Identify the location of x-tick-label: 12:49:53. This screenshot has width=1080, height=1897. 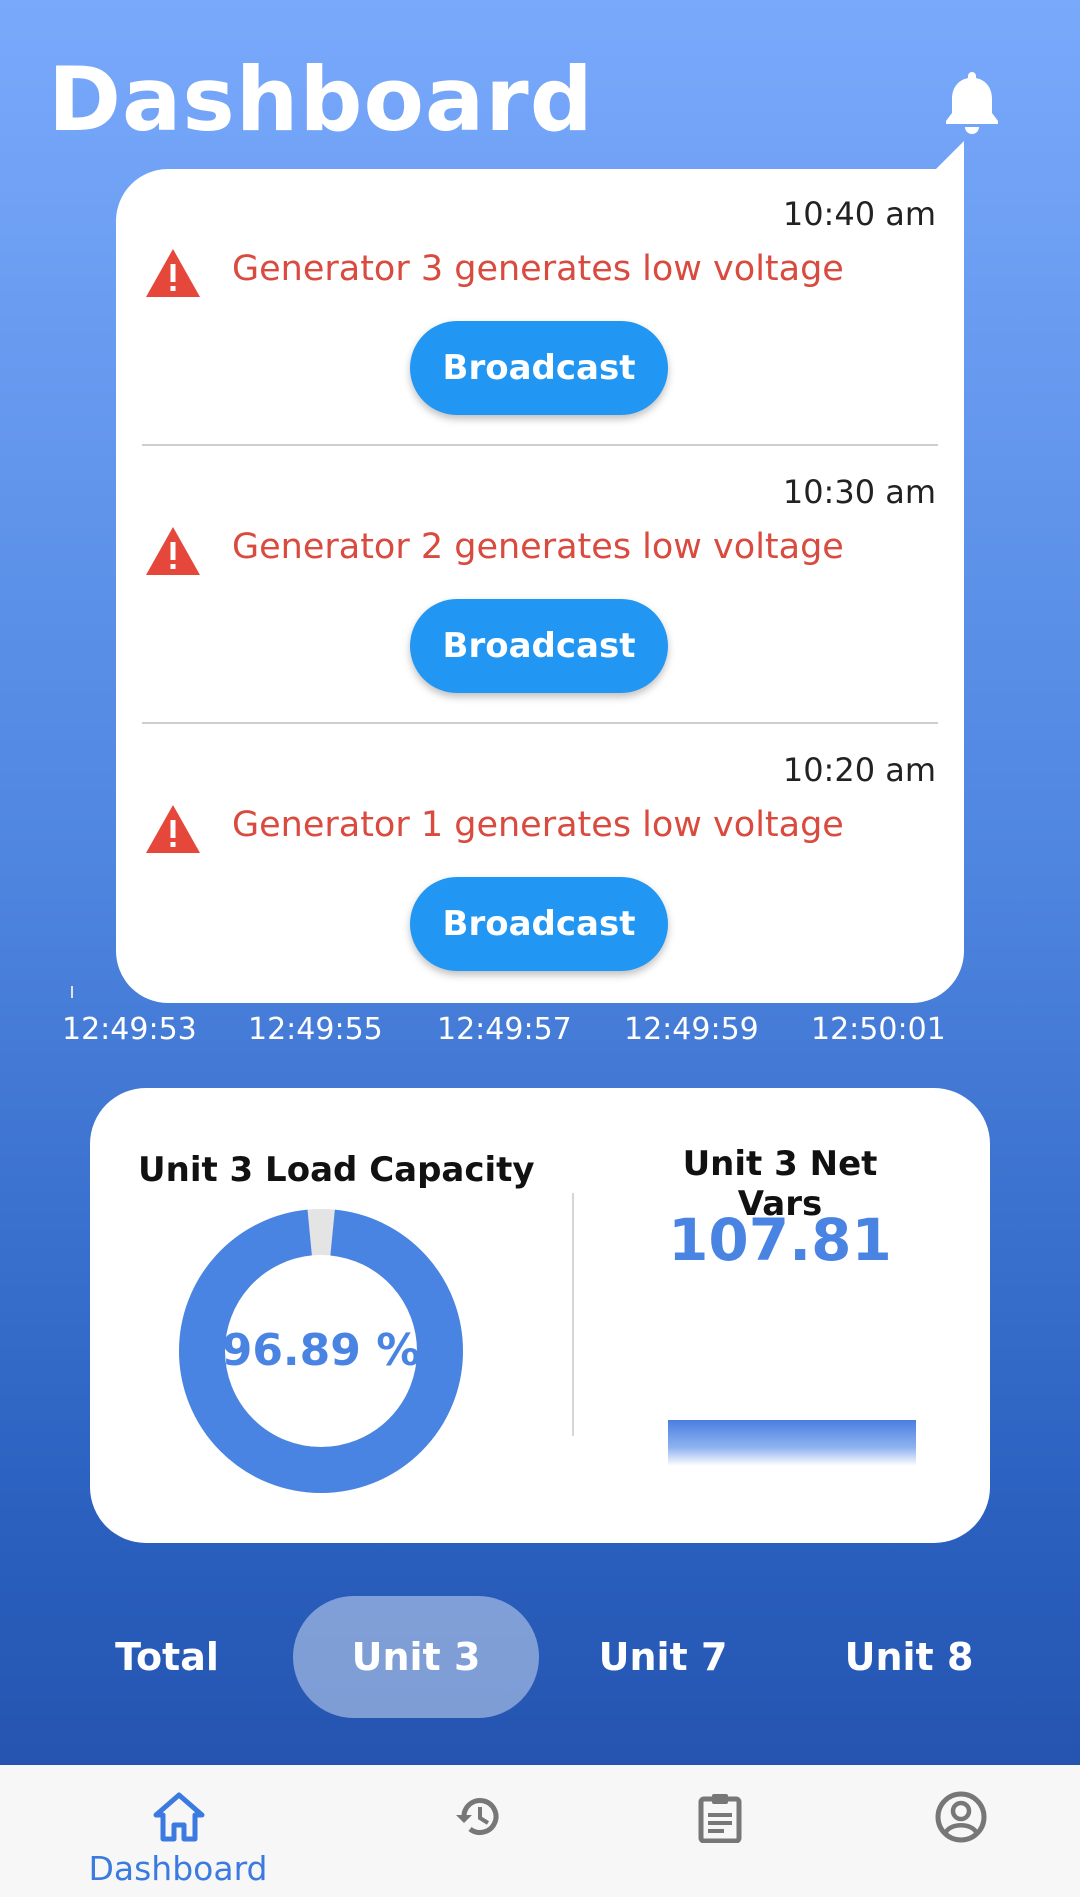
(129, 1029).